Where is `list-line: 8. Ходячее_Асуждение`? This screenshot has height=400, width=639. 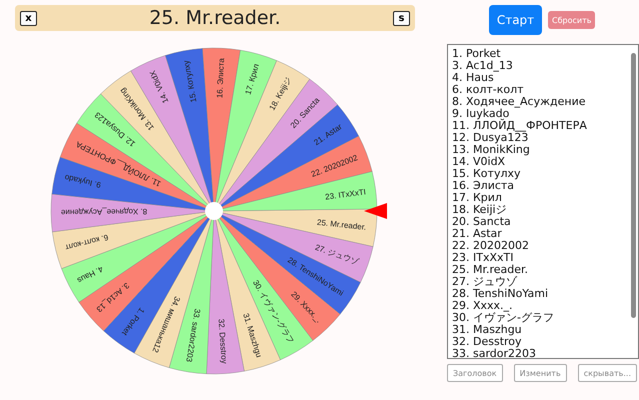 list-line: 8. Ходячее_Асуждение is located at coordinates (519, 102).